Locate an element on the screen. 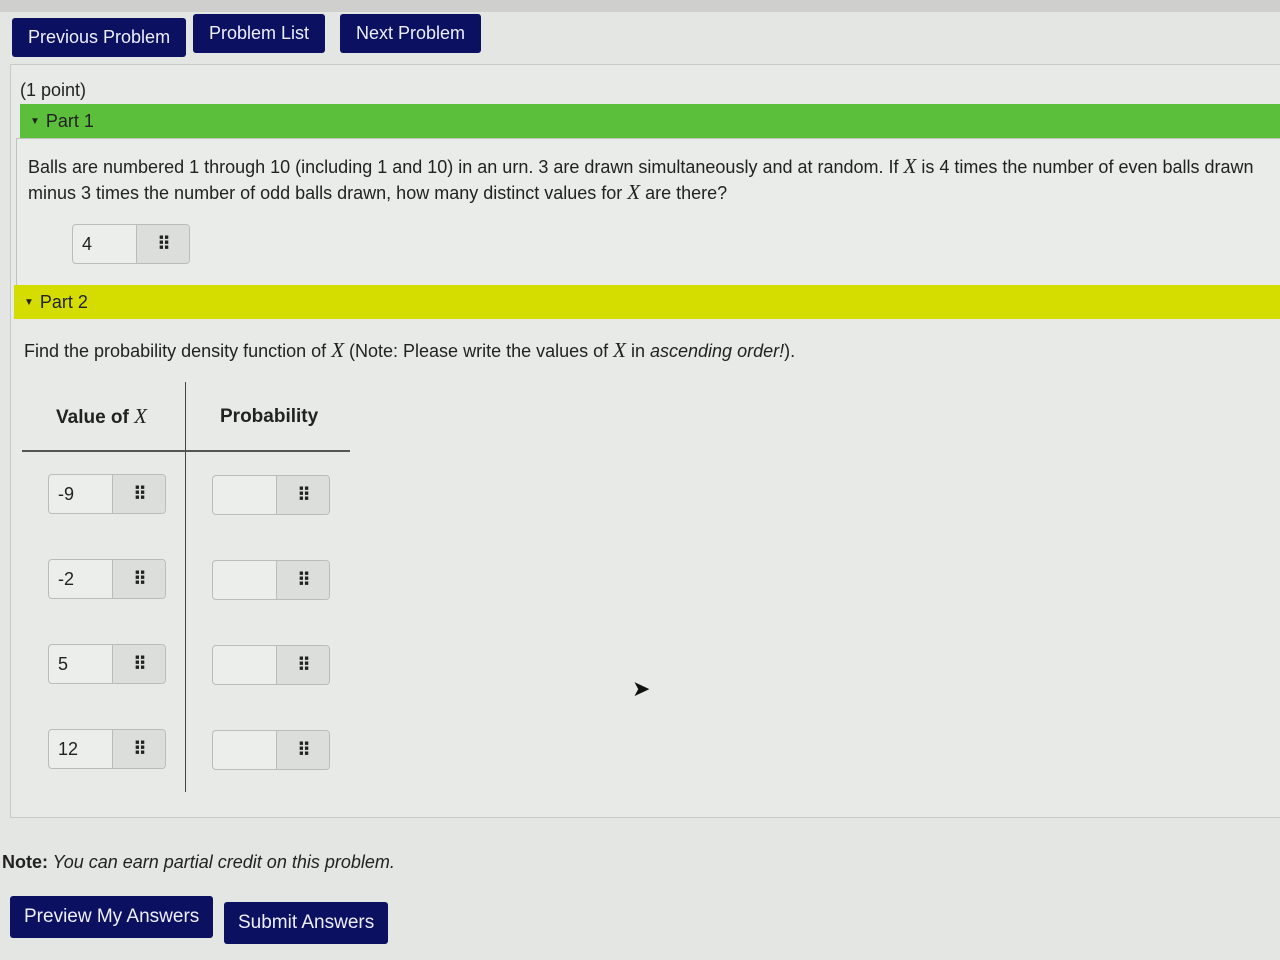 The width and height of the screenshot is (1280, 960). column-header-probability: Probability is located at coordinates (269, 416).